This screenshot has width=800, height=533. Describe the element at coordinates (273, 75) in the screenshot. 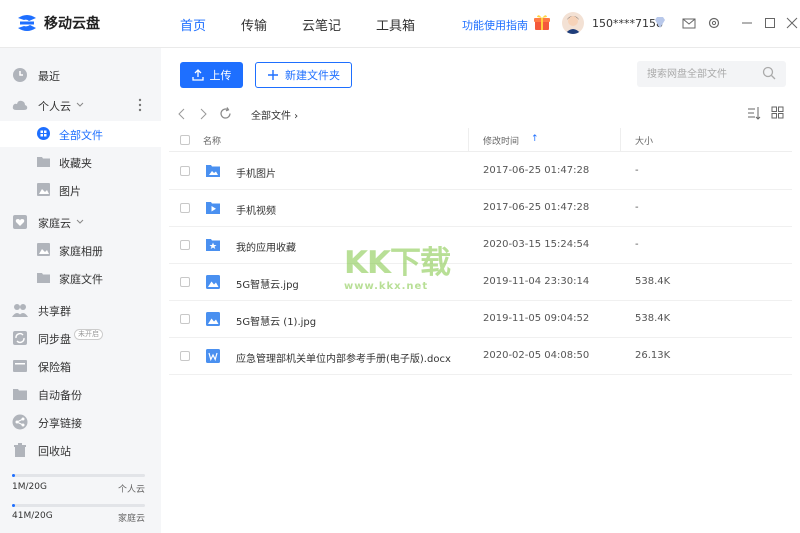

I see `plus-icon` at that location.